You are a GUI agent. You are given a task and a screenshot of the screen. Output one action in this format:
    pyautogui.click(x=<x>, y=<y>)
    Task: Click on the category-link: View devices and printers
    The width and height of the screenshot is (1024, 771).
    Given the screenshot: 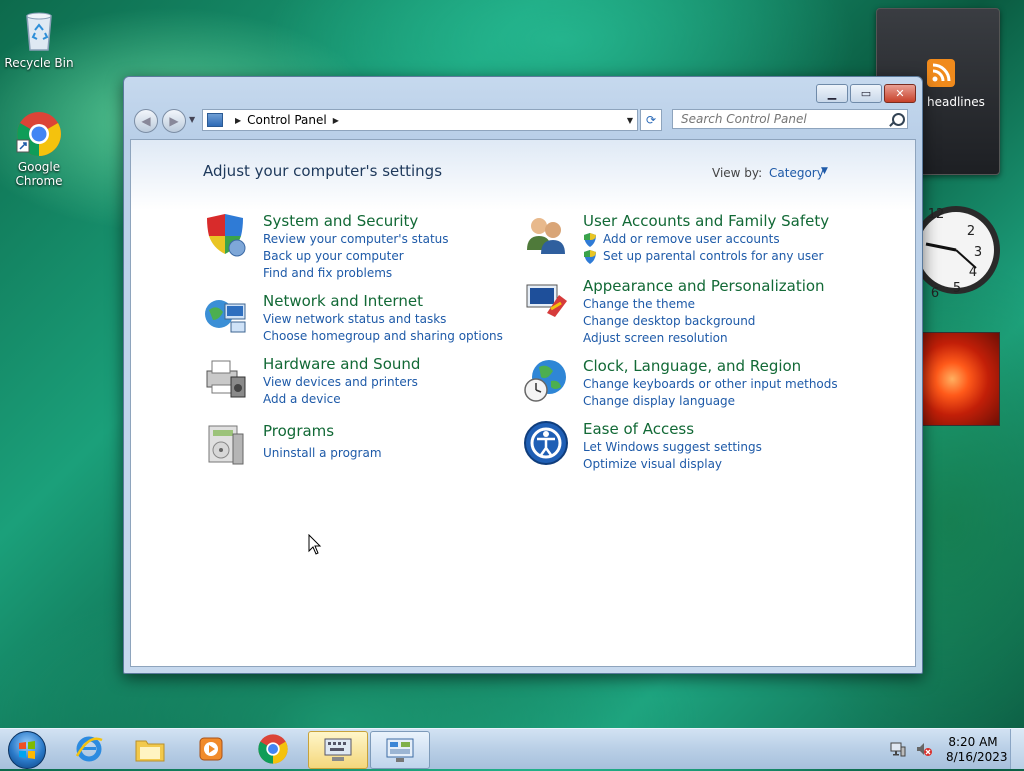 What is the action you would take?
    pyautogui.click(x=340, y=382)
    